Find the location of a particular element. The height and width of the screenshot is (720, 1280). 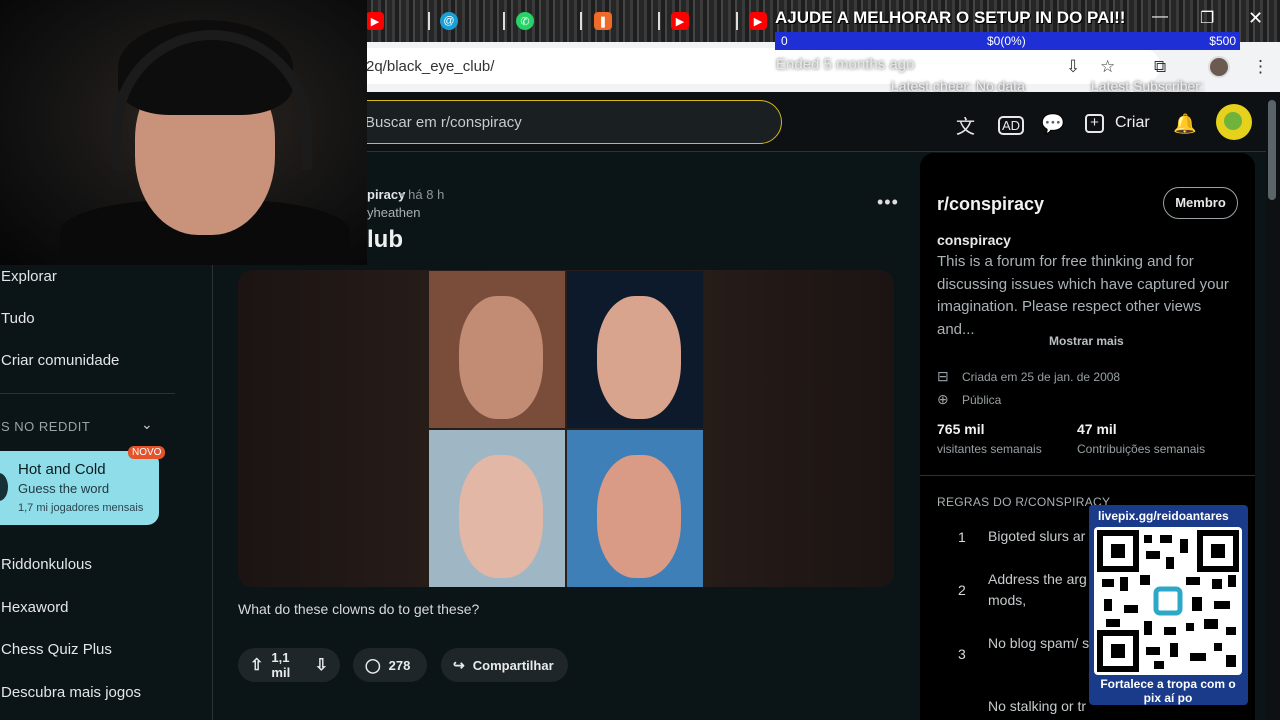

goal-start: 0 is located at coordinates (784, 41).